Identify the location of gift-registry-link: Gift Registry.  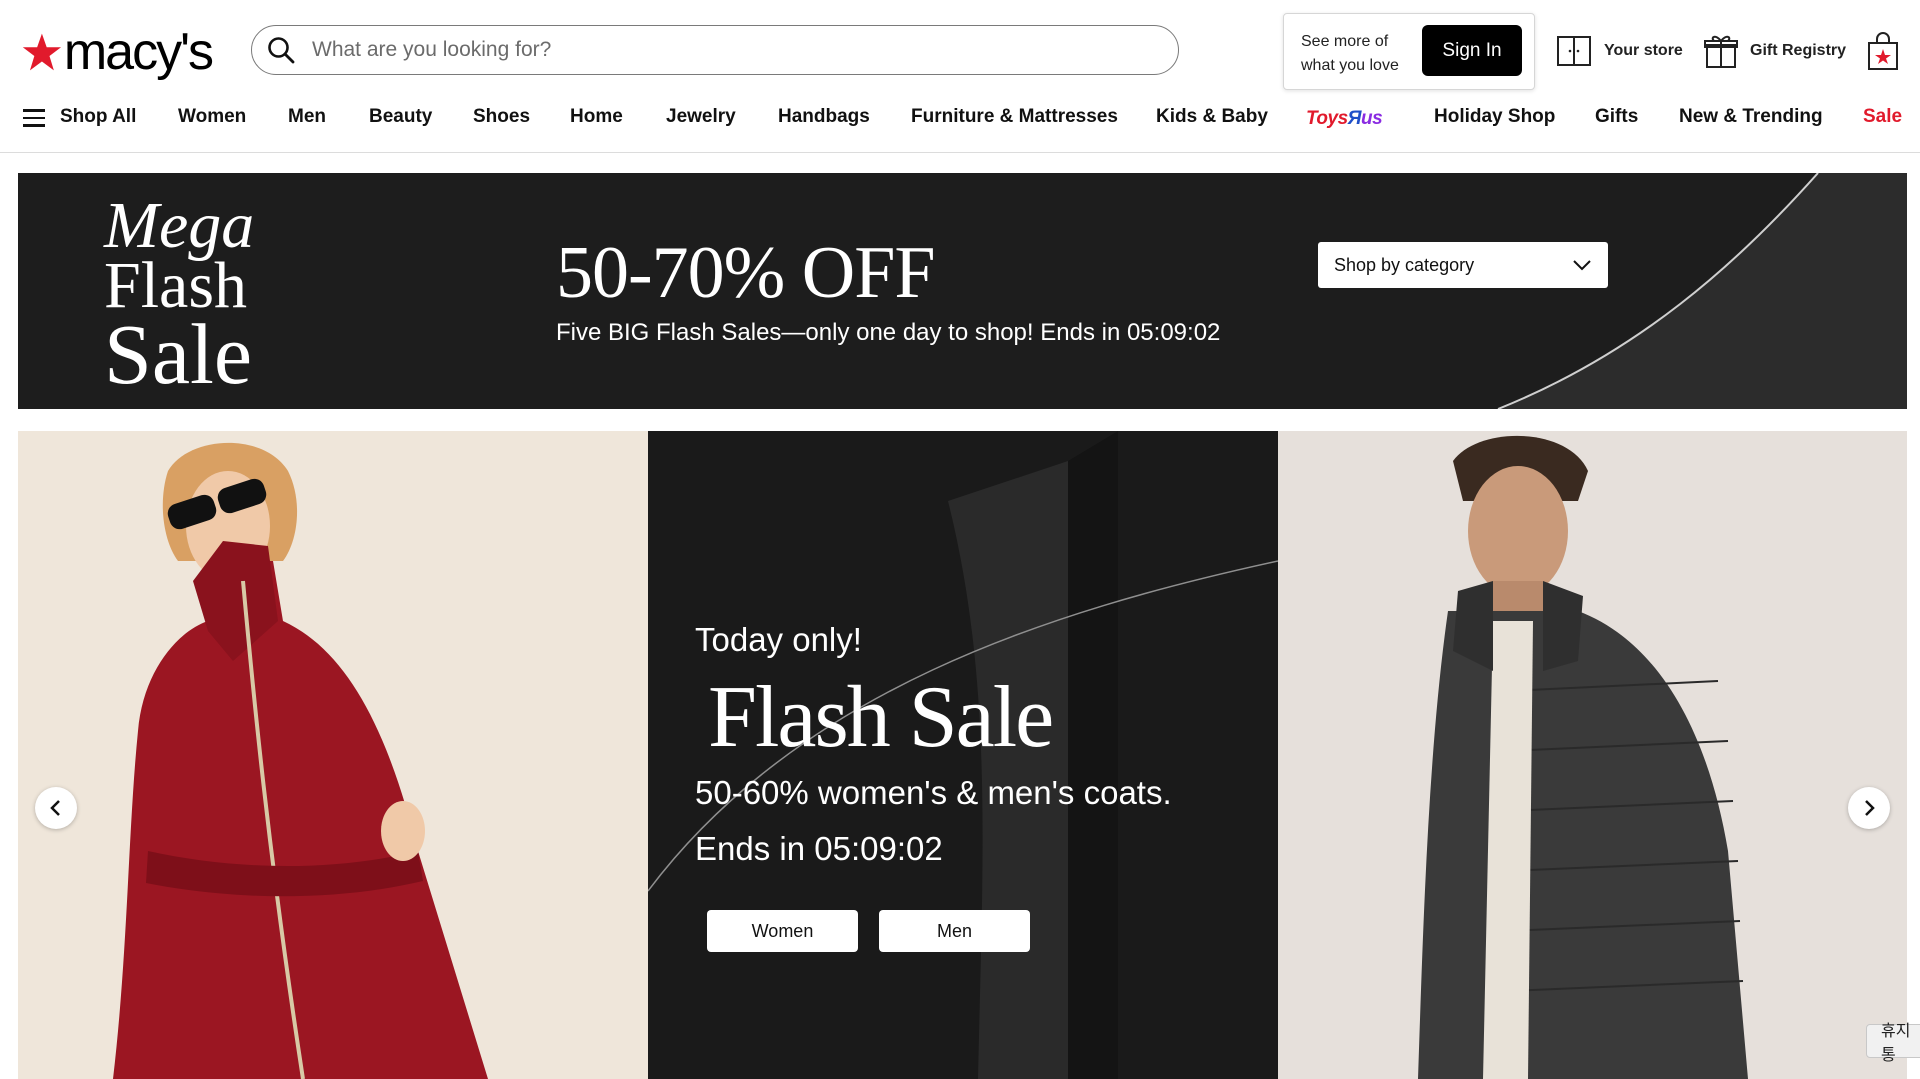
(1775, 51).